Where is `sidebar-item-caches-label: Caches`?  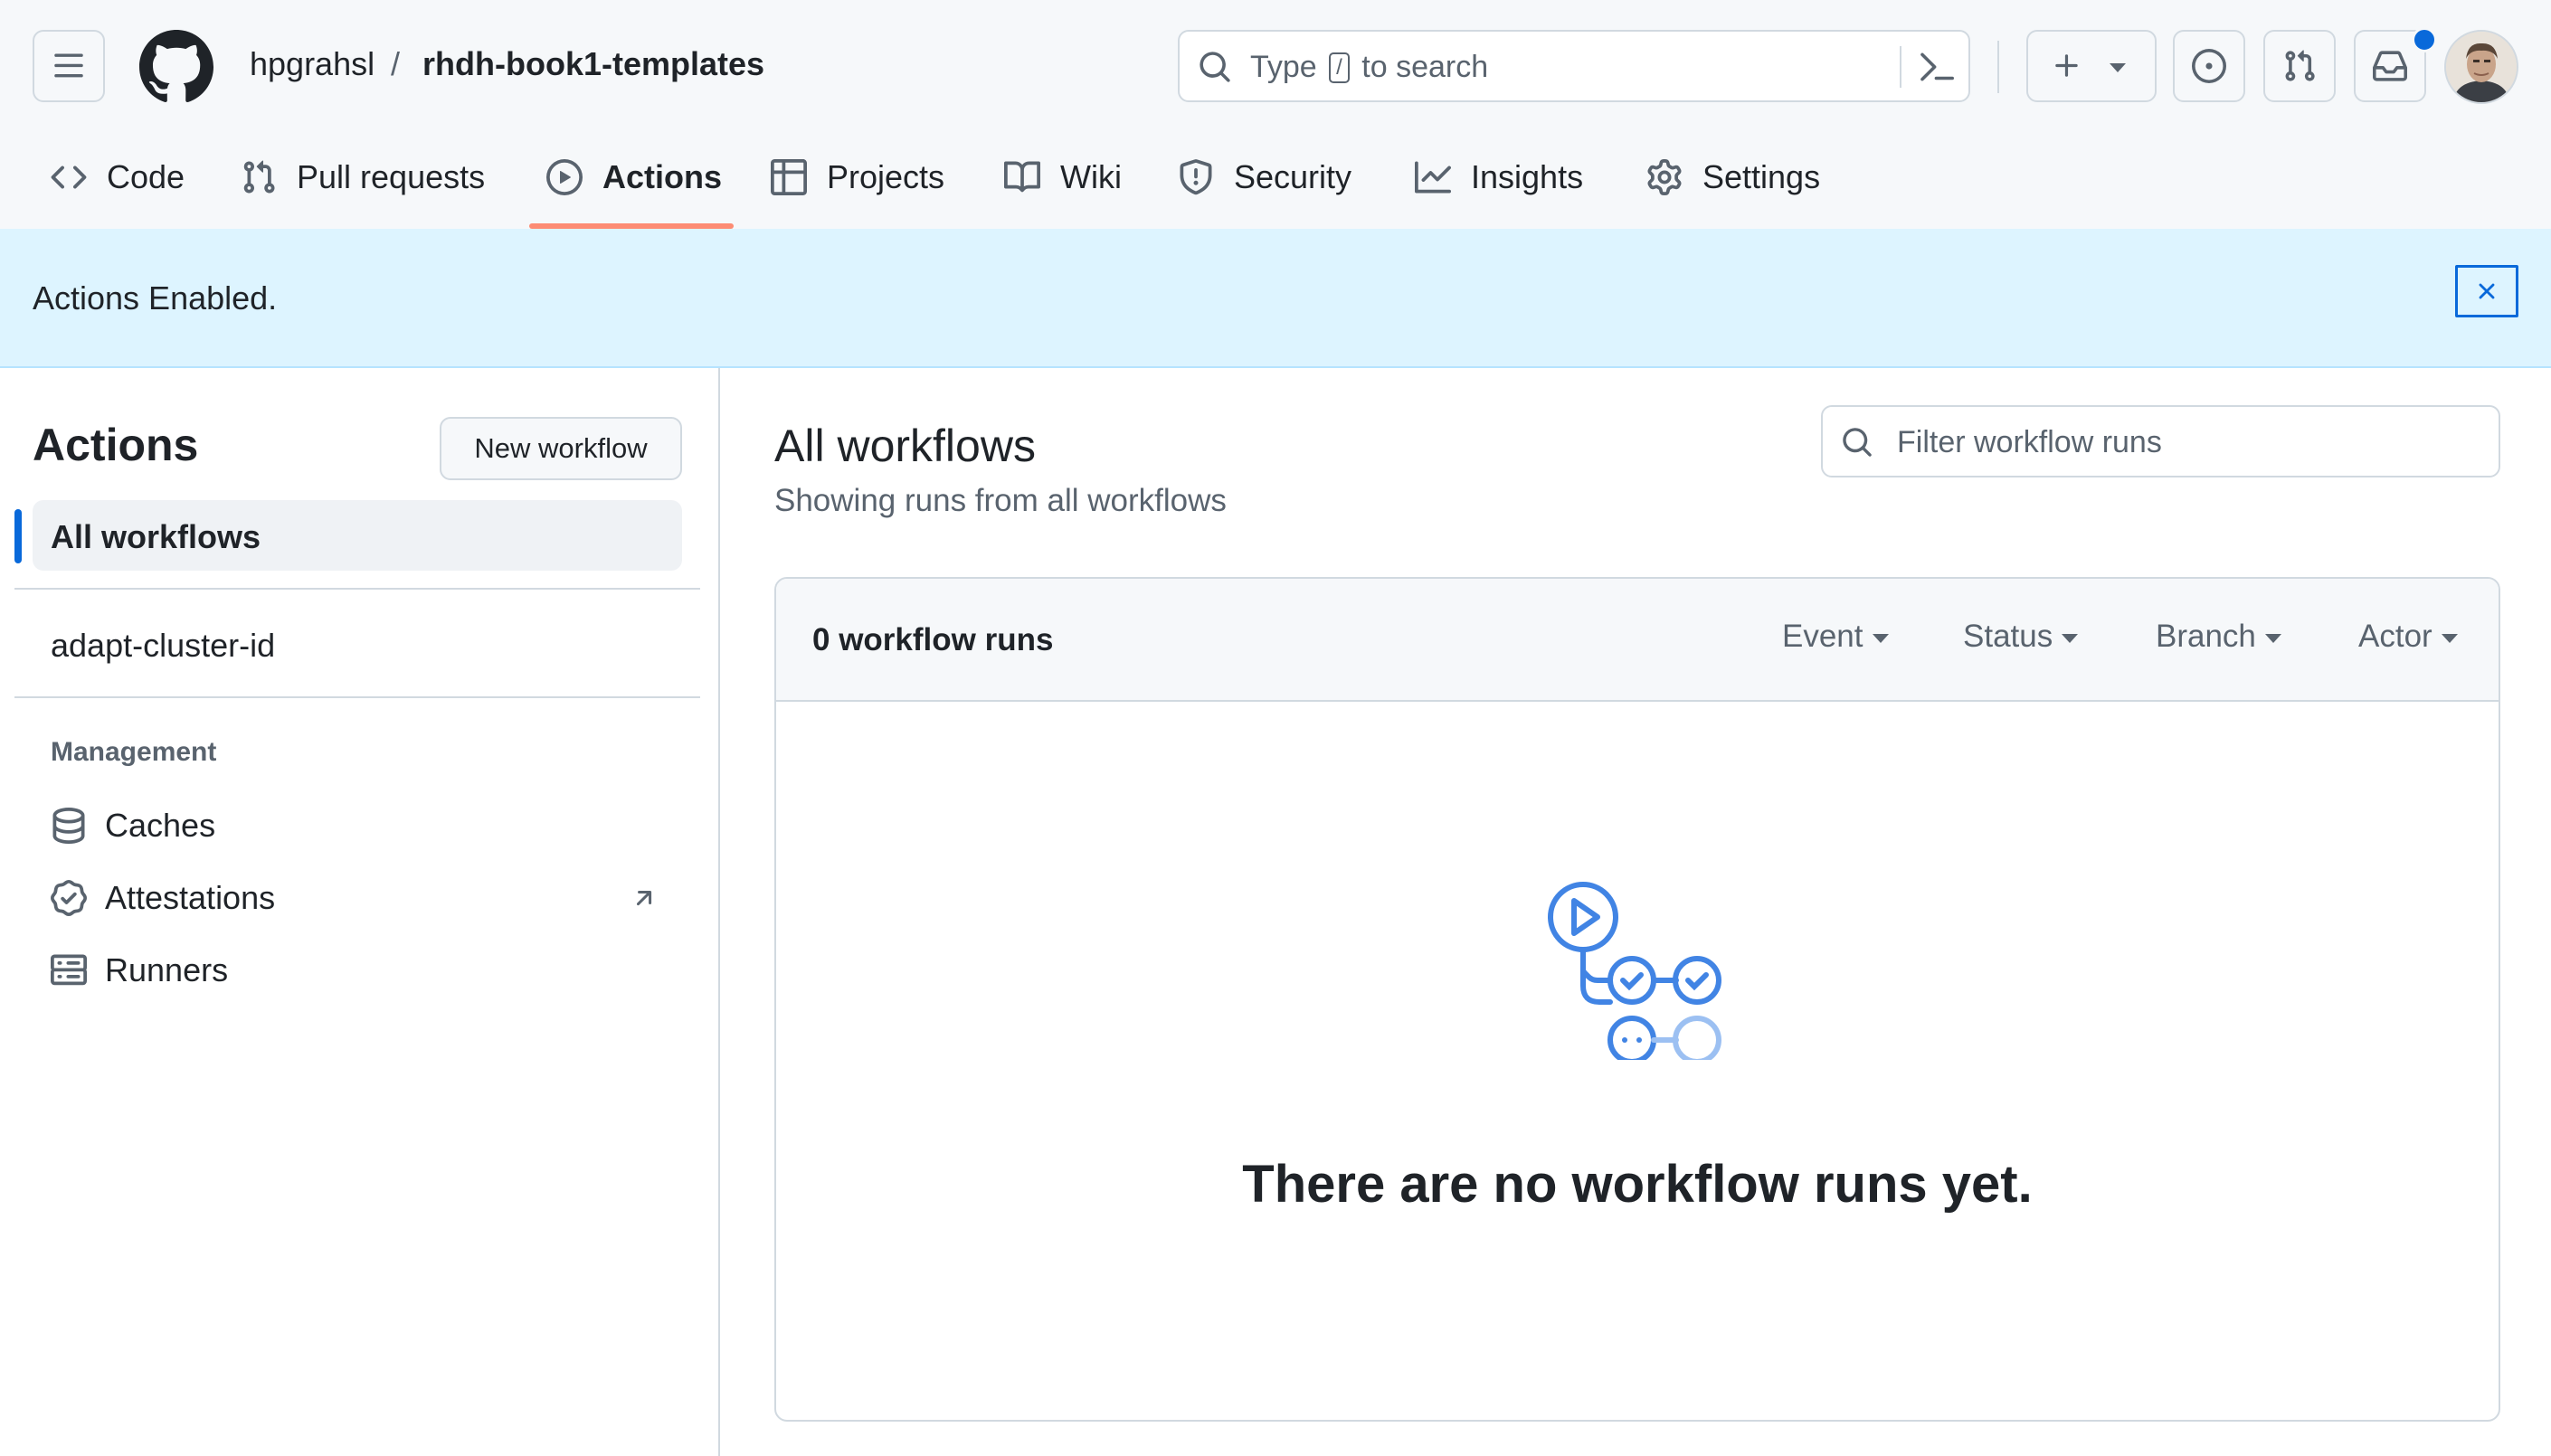 sidebar-item-caches-label: Caches is located at coordinates (160, 825).